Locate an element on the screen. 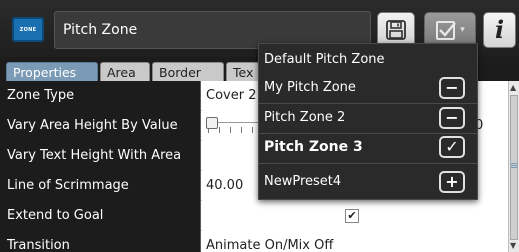  preset-label: Pitch Zone 2 is located at coordinates (305, 117).